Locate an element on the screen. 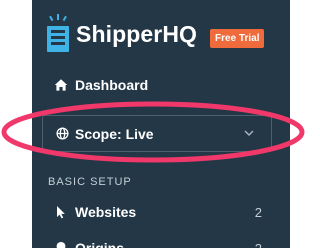 The image size is (320, 248). sidebar-item-websites: Websites 2 is located at coordinates (161, 212).